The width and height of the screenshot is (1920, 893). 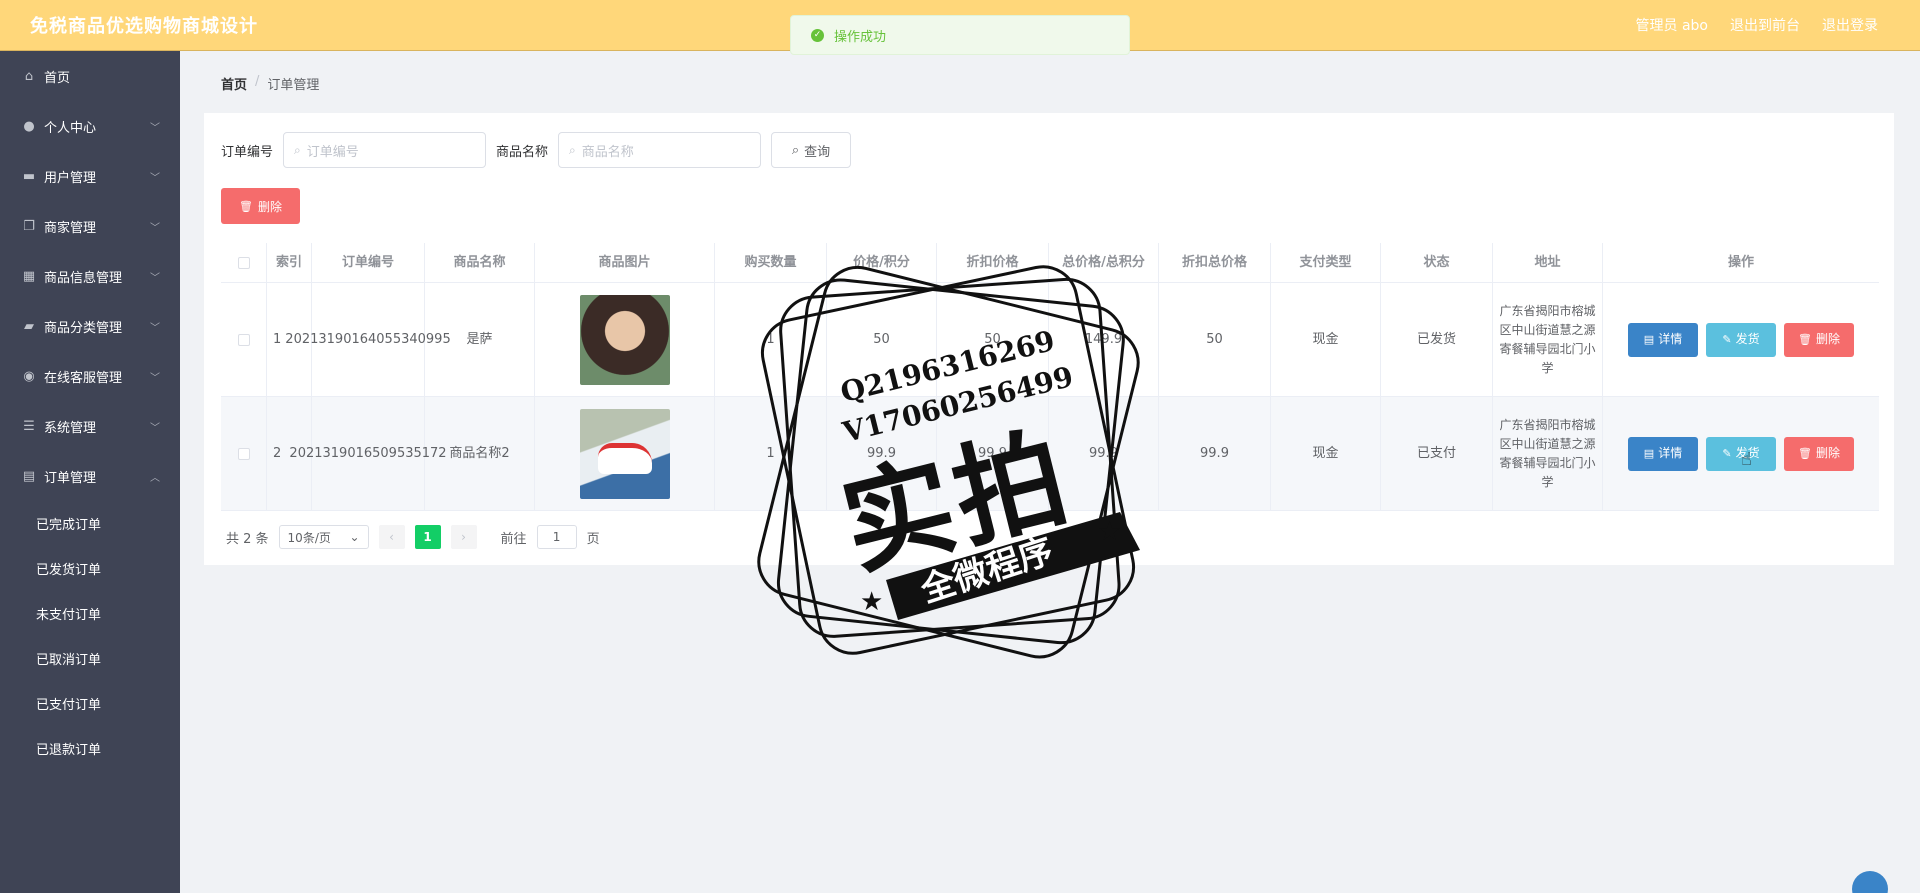 What do you see at coordinates (90, 126) in the screenshot?
I see `sidebar-item-profile: ● 个人中心 ﹀` at bounding box center [90, 126].